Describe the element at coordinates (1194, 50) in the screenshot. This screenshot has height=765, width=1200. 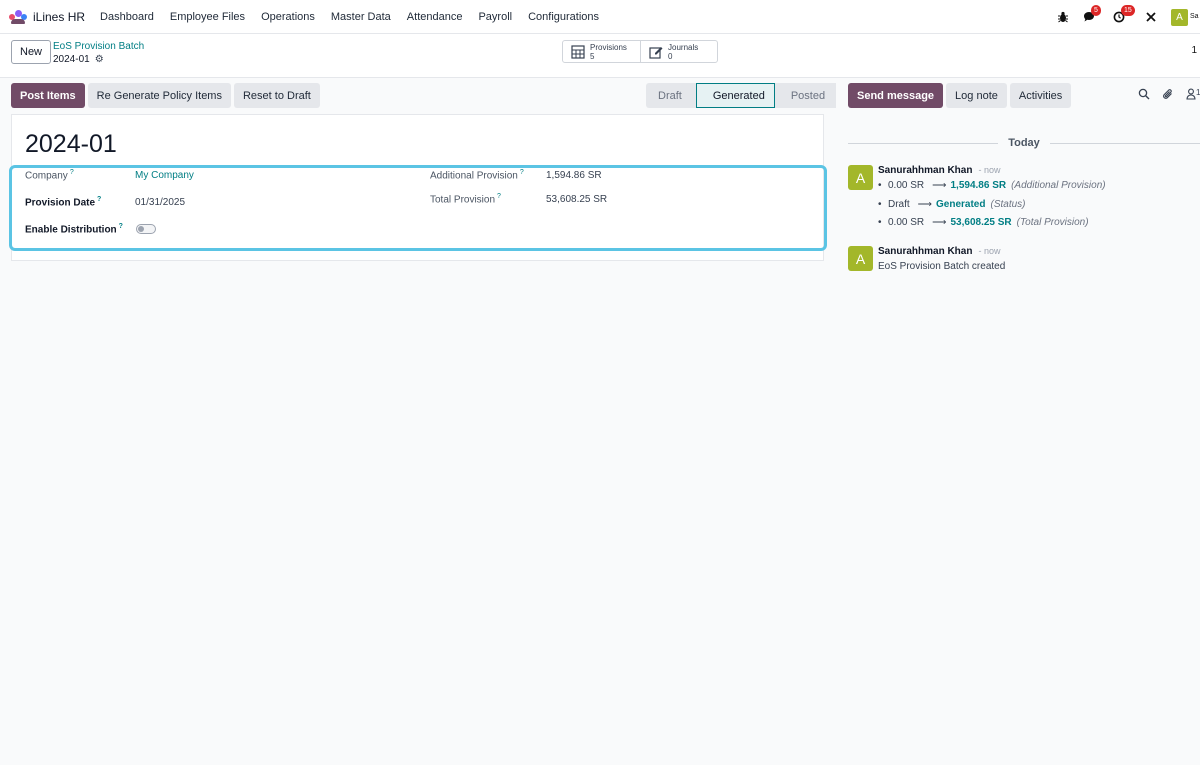
I see `pager-value: 1` at that location.